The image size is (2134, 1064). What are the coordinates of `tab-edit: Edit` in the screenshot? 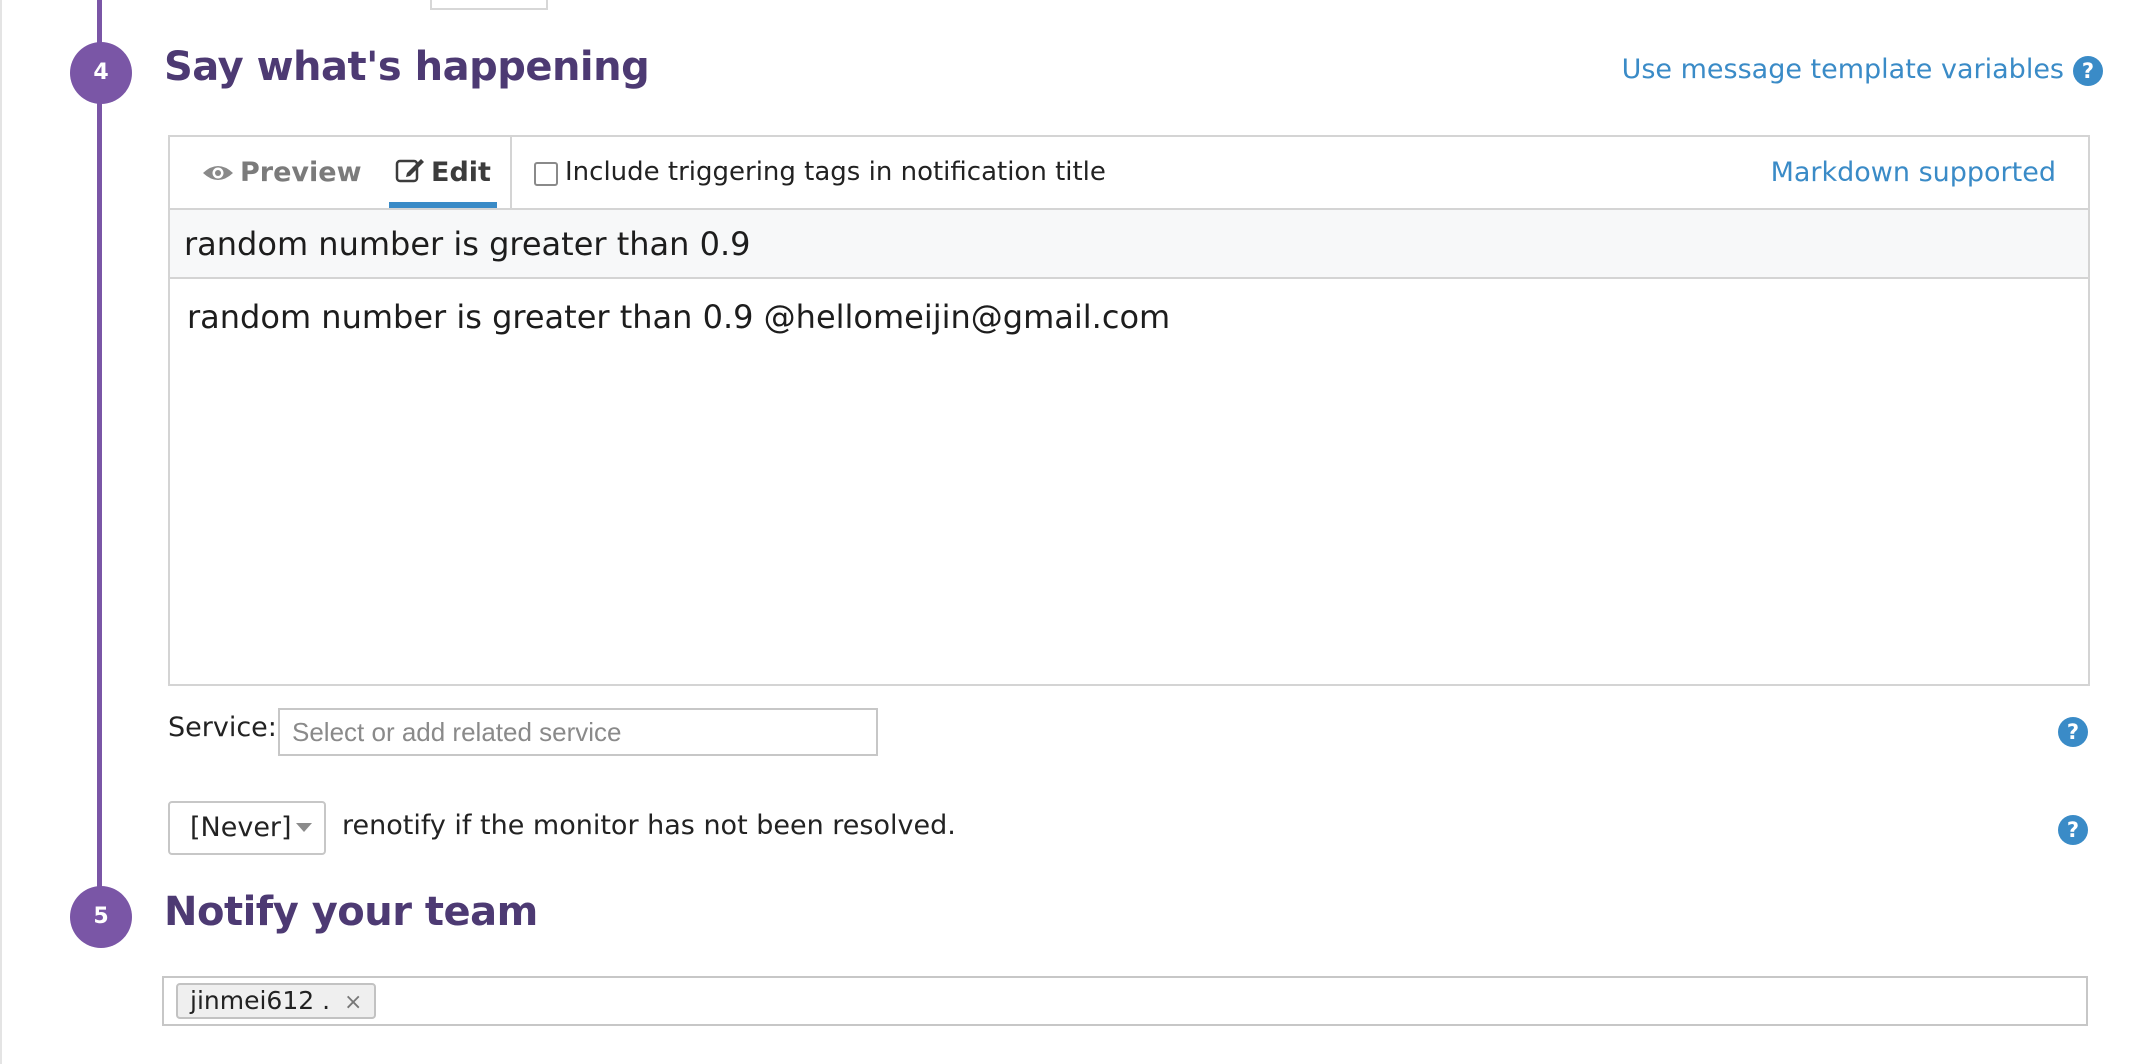 It's located at (443, 172).